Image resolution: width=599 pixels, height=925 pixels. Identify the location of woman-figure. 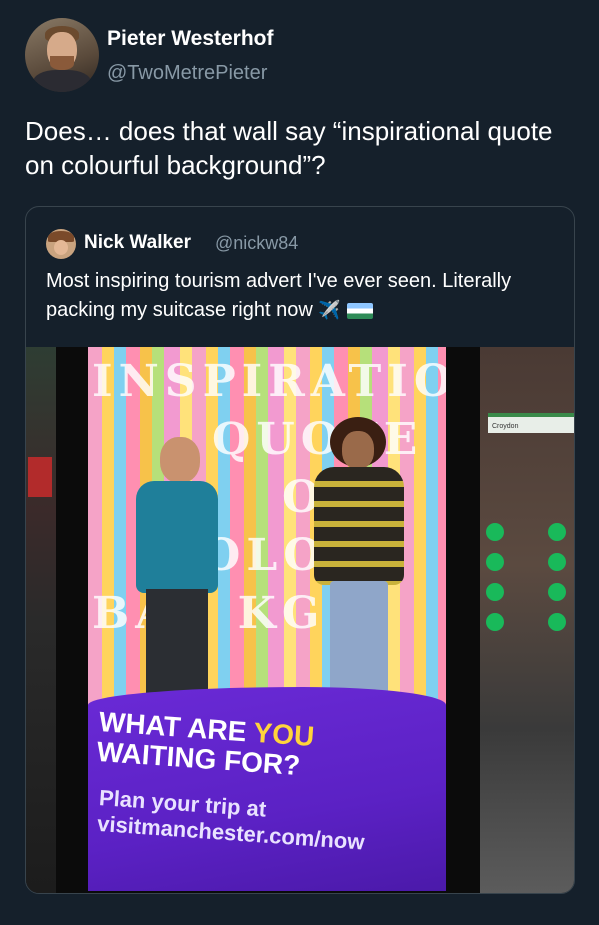
(359, 562).